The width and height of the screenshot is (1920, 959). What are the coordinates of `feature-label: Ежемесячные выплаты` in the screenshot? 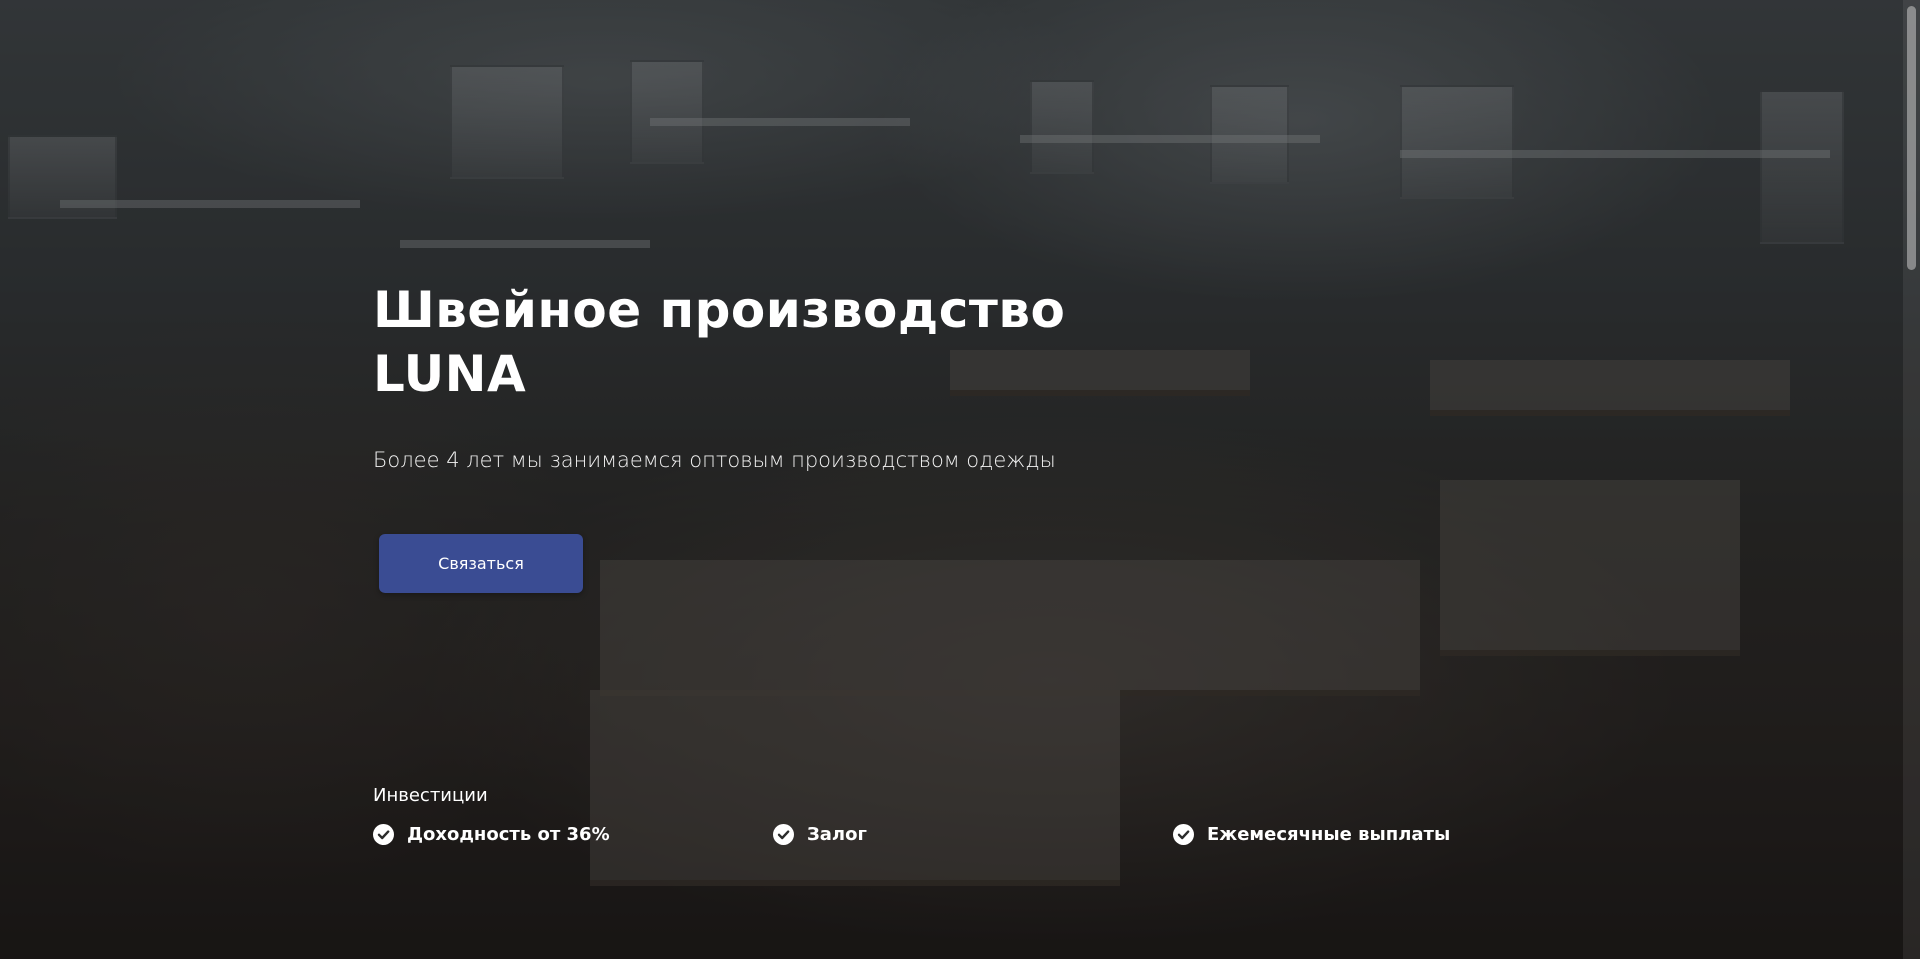 It's located at (1329, 834).